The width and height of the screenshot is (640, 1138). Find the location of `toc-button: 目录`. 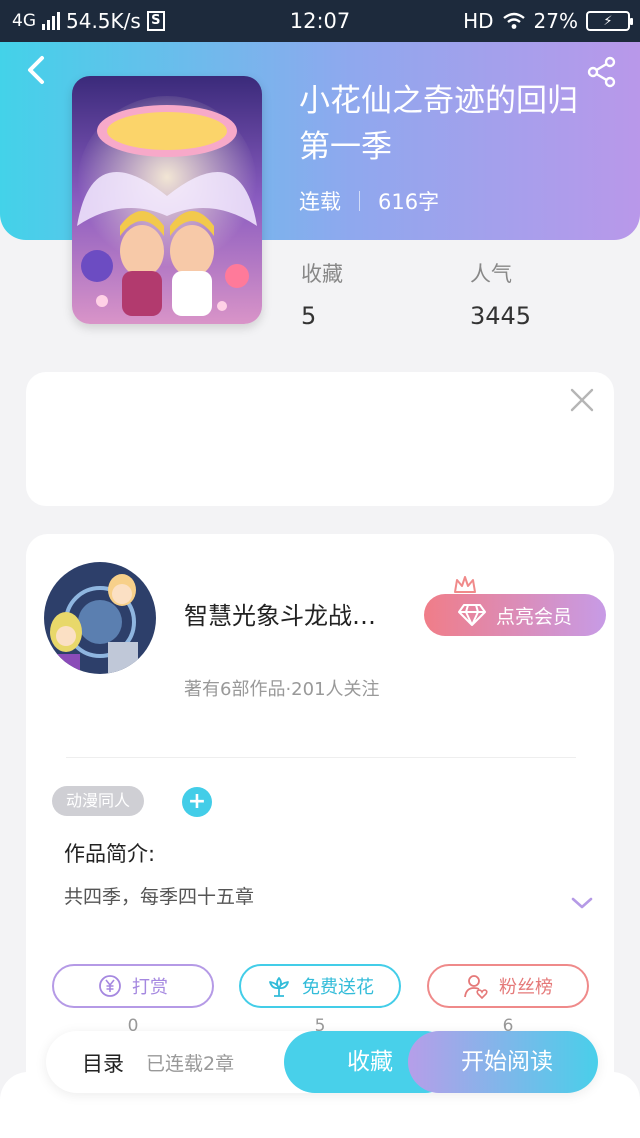

toc-button: 目录 is located at coordinates (103, 1063).